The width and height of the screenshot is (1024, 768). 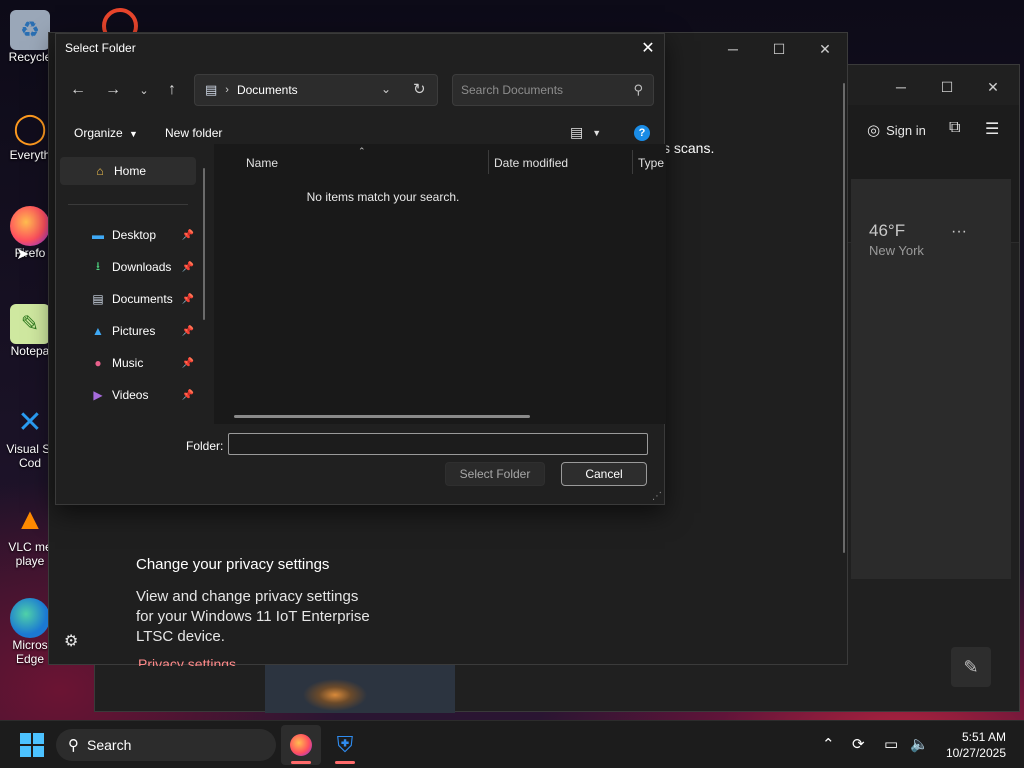 What do you see at coordinates (959, 232) in the screenshot?
I see `weather-more-icon: ···` at bounding box center [959, 232].